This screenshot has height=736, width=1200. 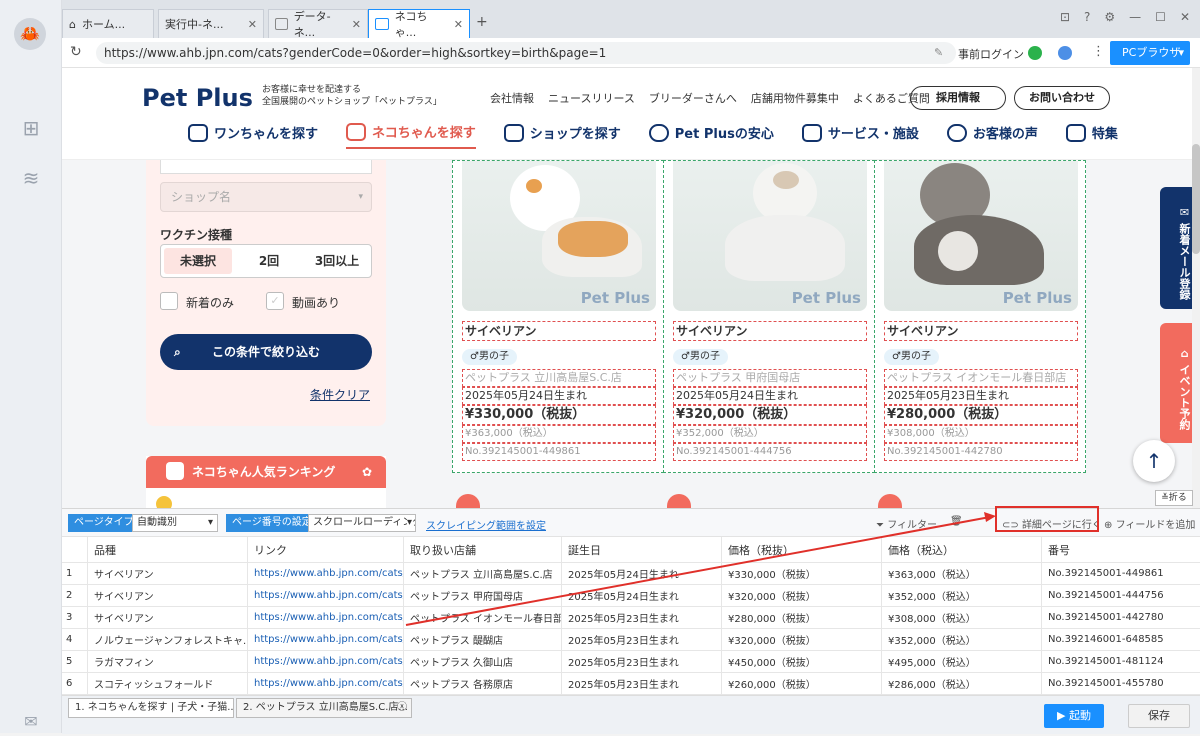 I want to click on annotation-arrow, so click(x=700, y=569).